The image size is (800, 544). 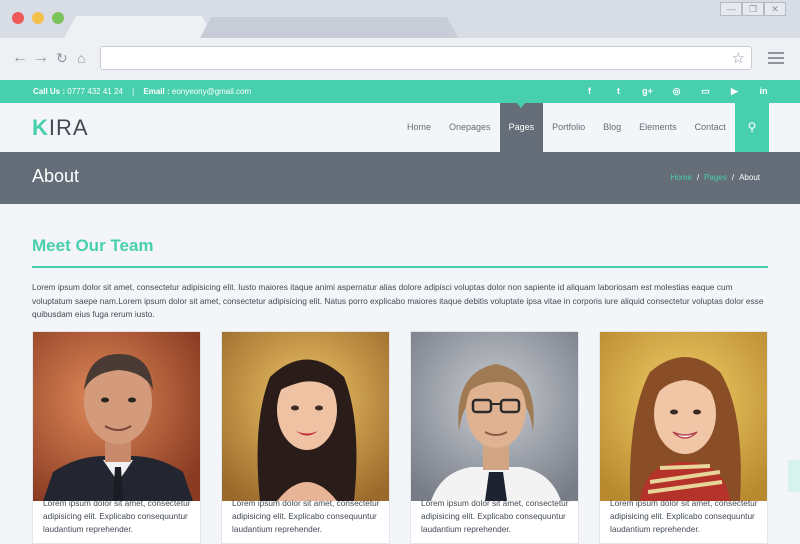 I want to click on browser-tab-active, so click(x=139, y=27).